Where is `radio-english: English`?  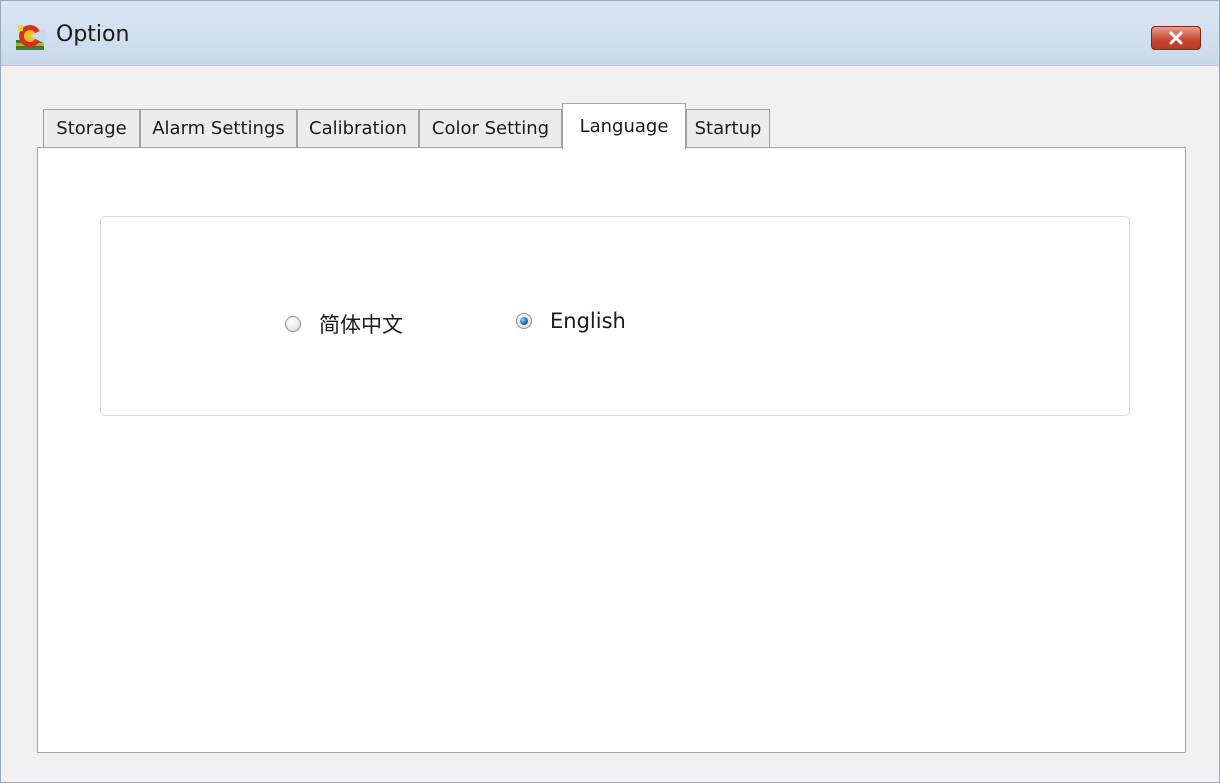
radio-english: English is located at coordinates (571, 321).